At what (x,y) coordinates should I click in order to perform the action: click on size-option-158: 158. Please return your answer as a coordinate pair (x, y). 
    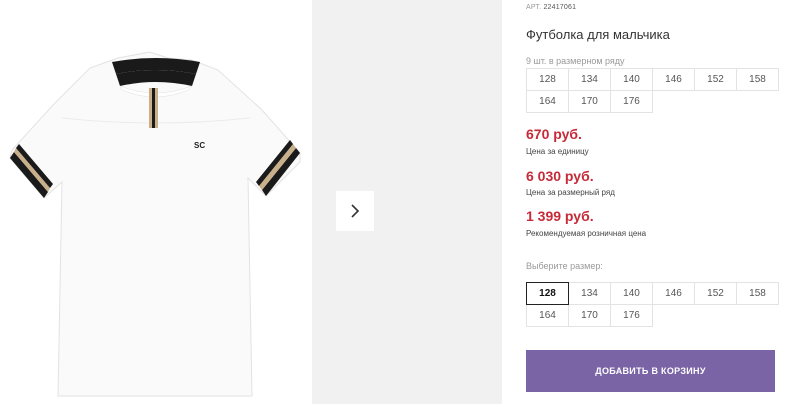
    Looking at the image, I should click on (757, 293).